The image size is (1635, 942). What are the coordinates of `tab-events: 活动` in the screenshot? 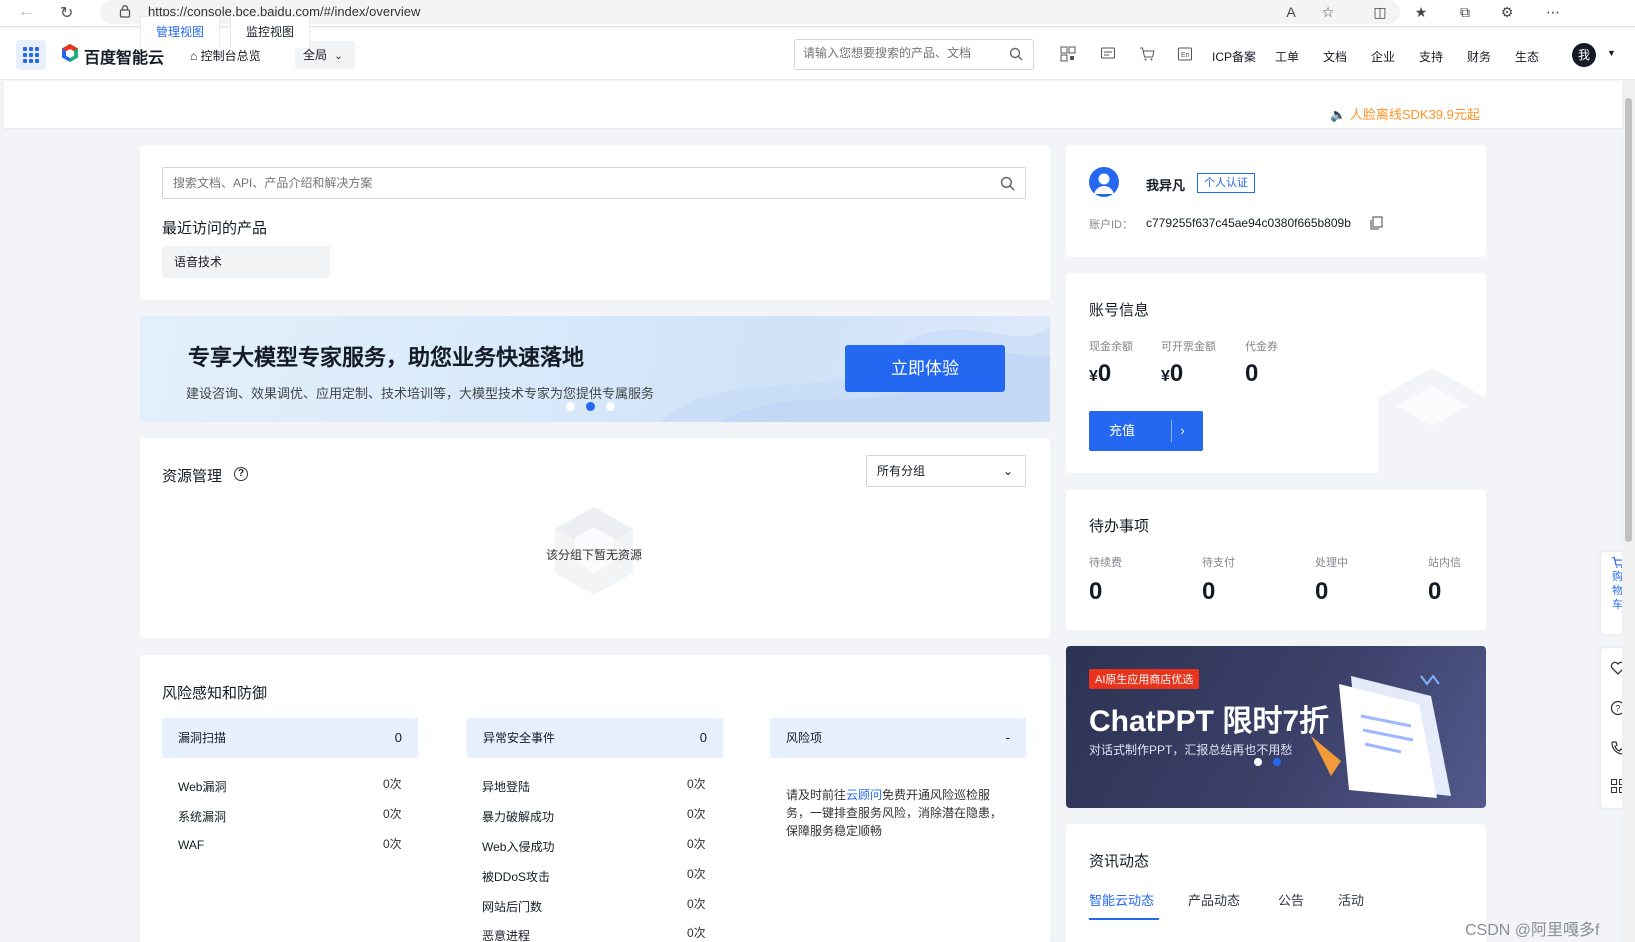 It's located at (1351, 899).